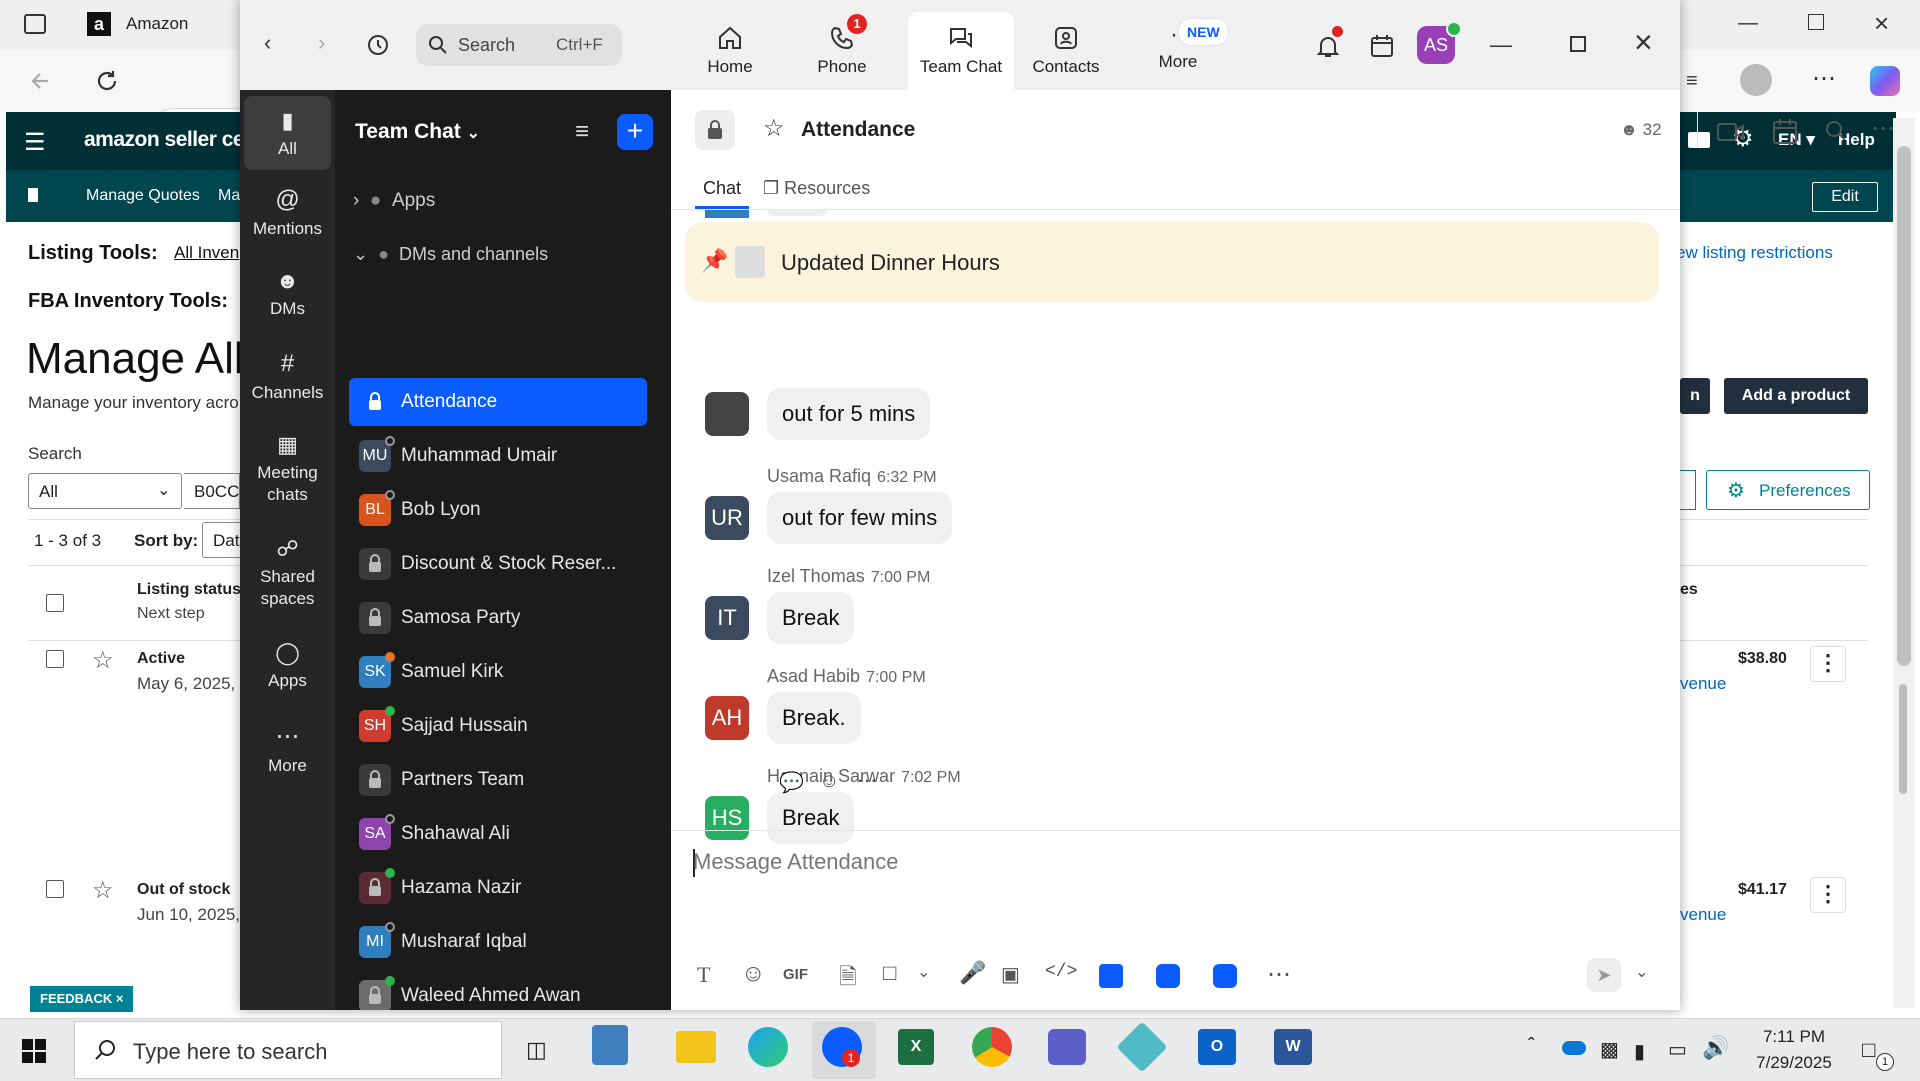 This screenshot has width=1920, height=1081. I want to click on hamburger-menu-icon: ☰, so click(35, 142).